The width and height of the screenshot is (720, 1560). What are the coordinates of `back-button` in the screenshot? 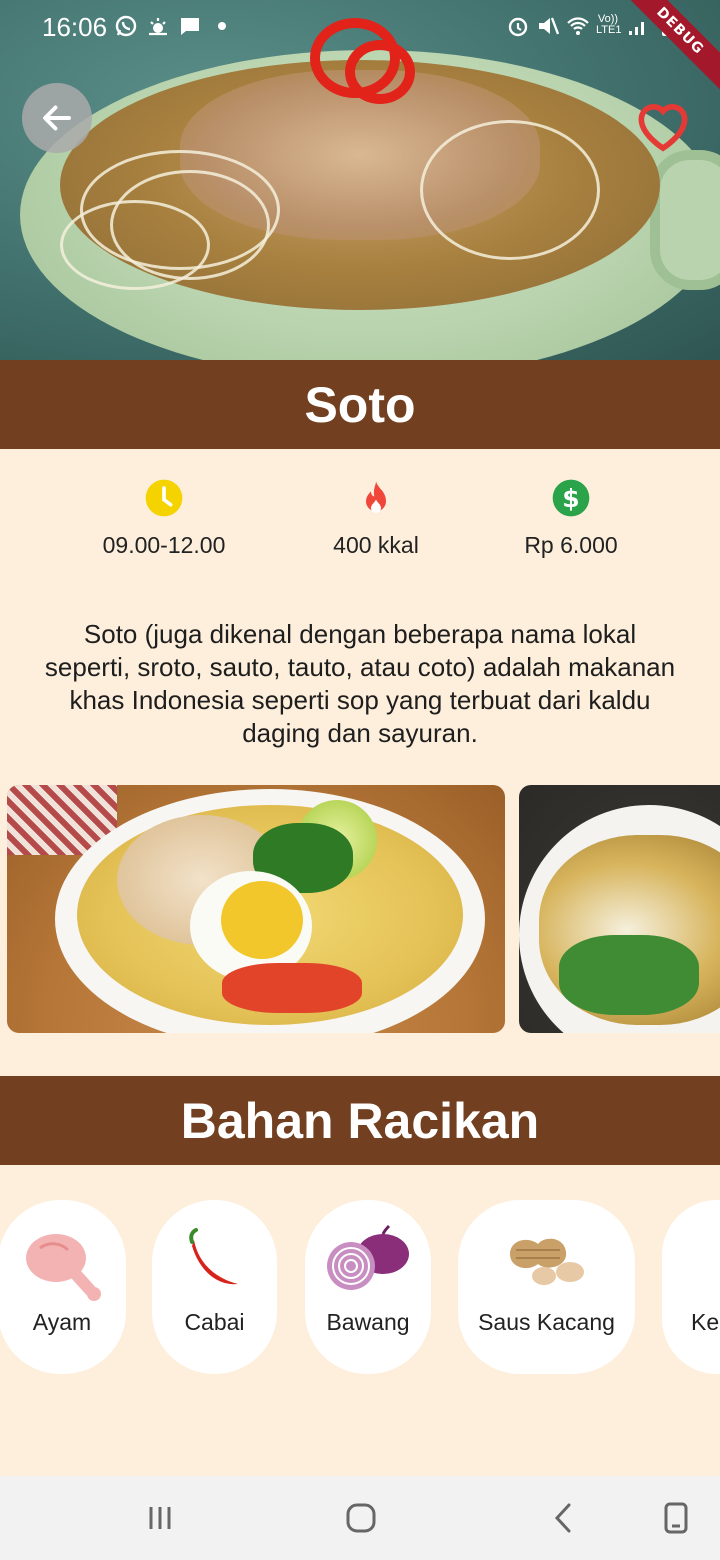 It's located at (57, 118).